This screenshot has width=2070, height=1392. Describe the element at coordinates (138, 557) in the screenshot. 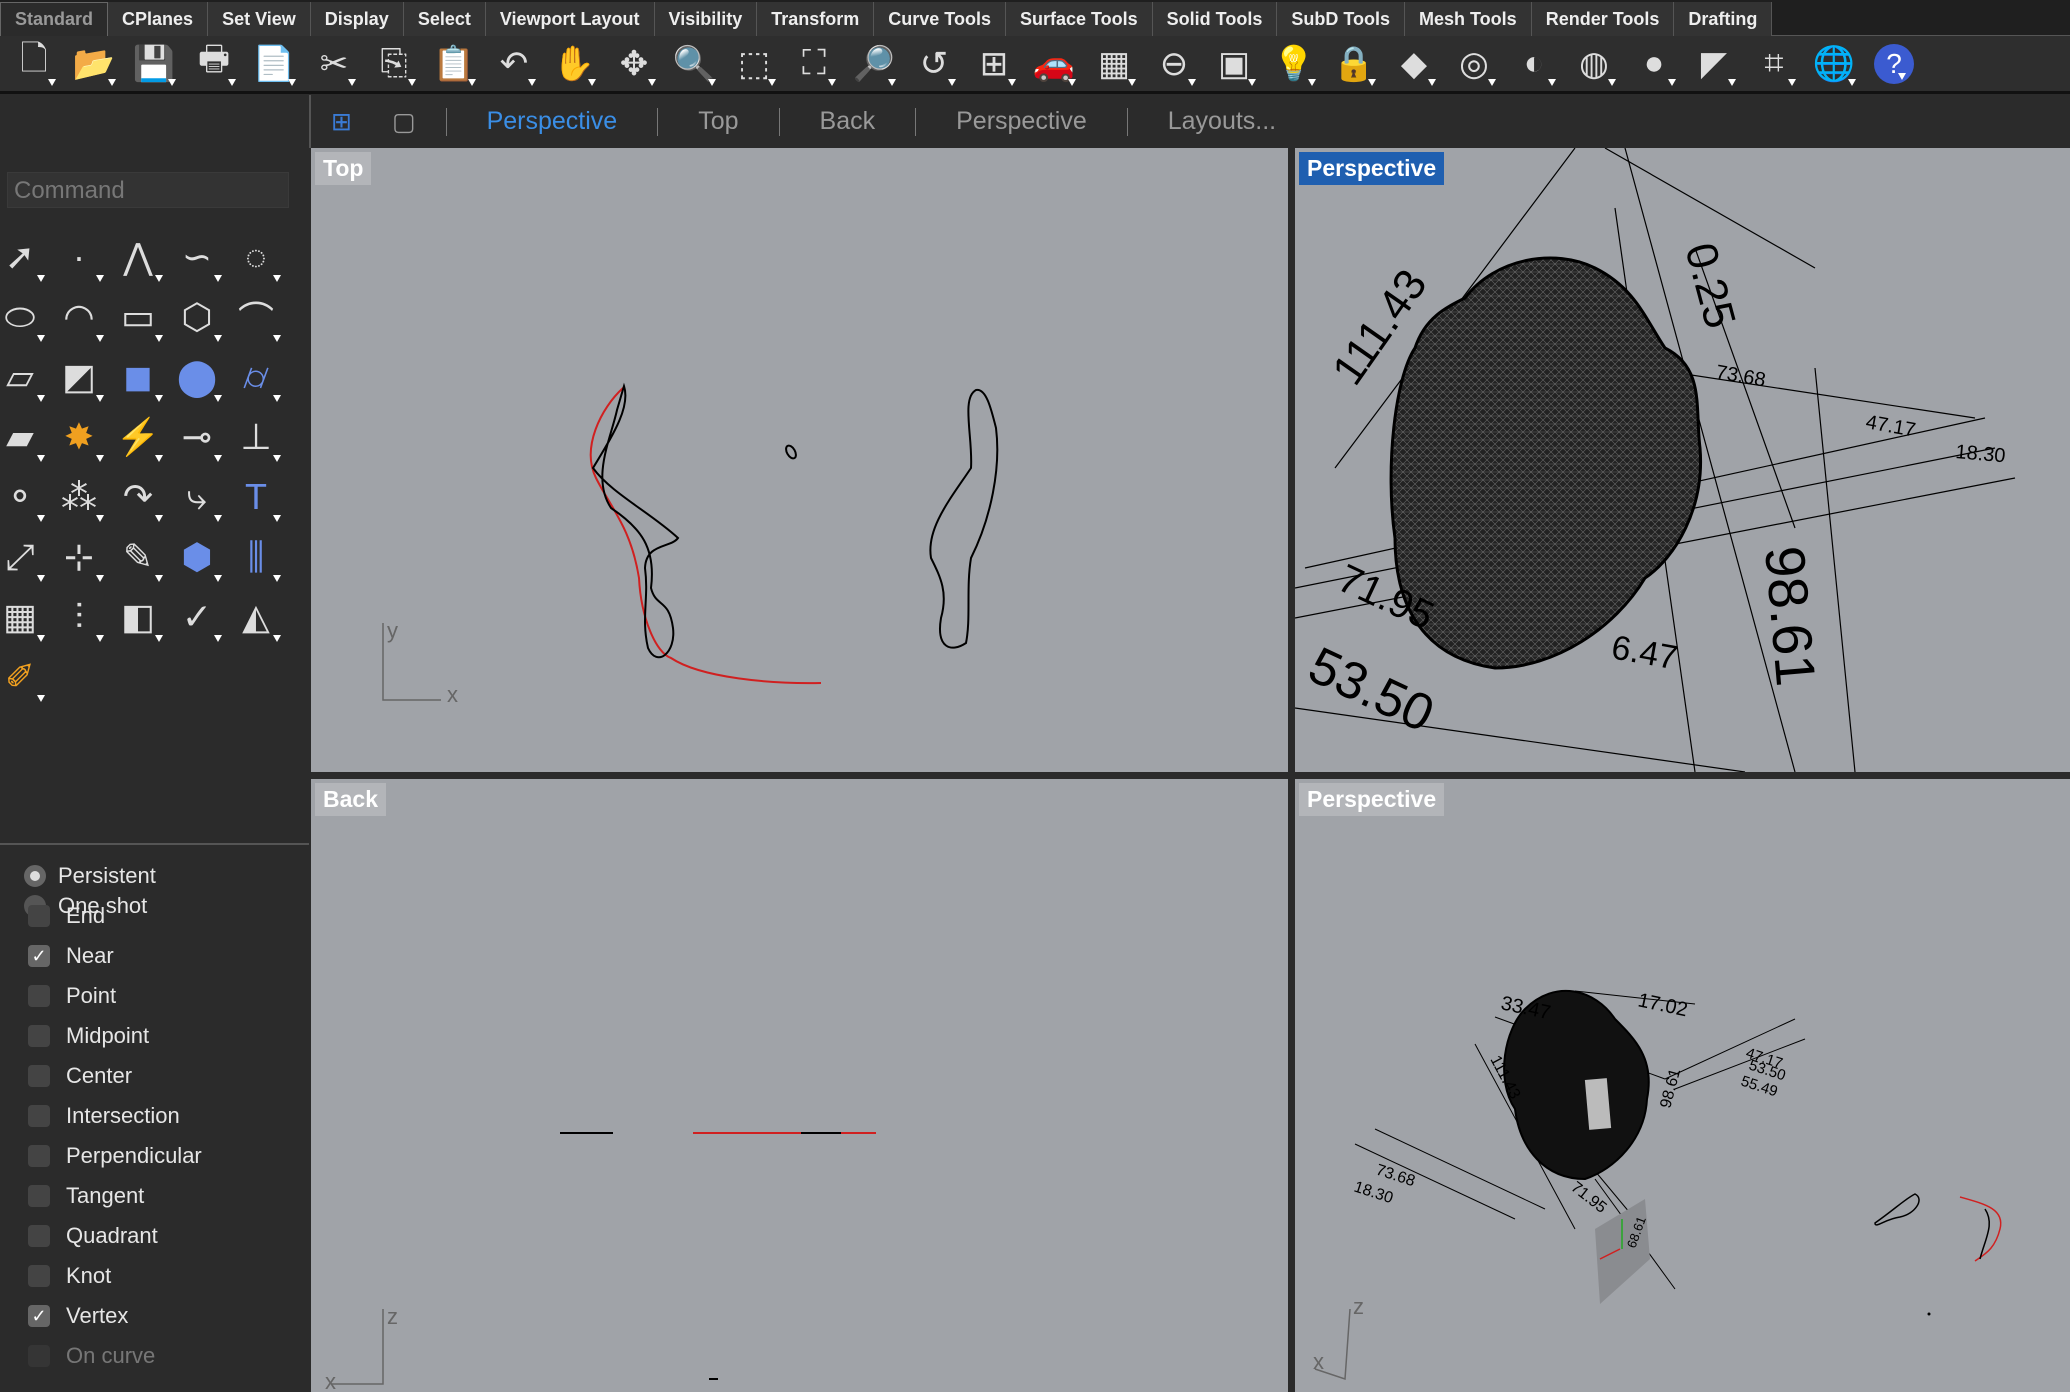

I see `edit-icon: ✎` at that location.